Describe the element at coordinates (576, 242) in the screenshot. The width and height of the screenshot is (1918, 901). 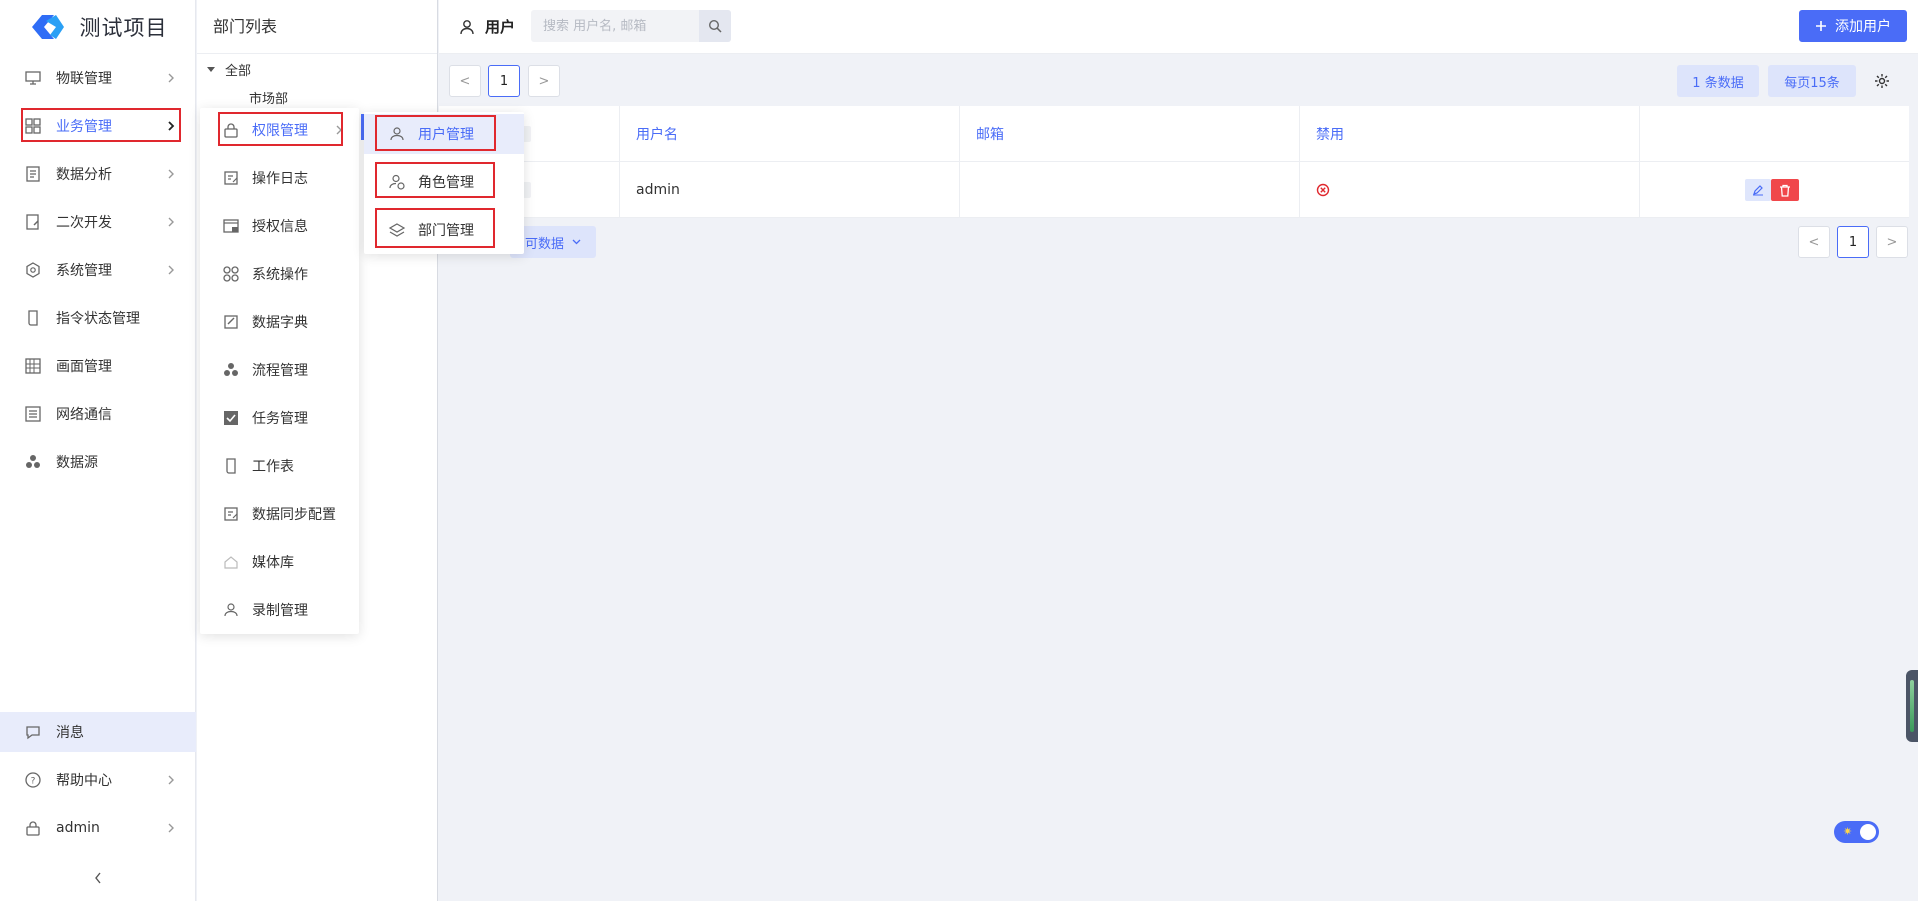
I see `chevron-down-icon` at that location.